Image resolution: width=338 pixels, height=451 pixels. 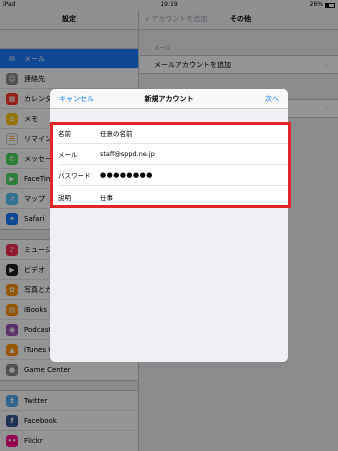 I want to click on highlight-box, so click(x=170, y=165).